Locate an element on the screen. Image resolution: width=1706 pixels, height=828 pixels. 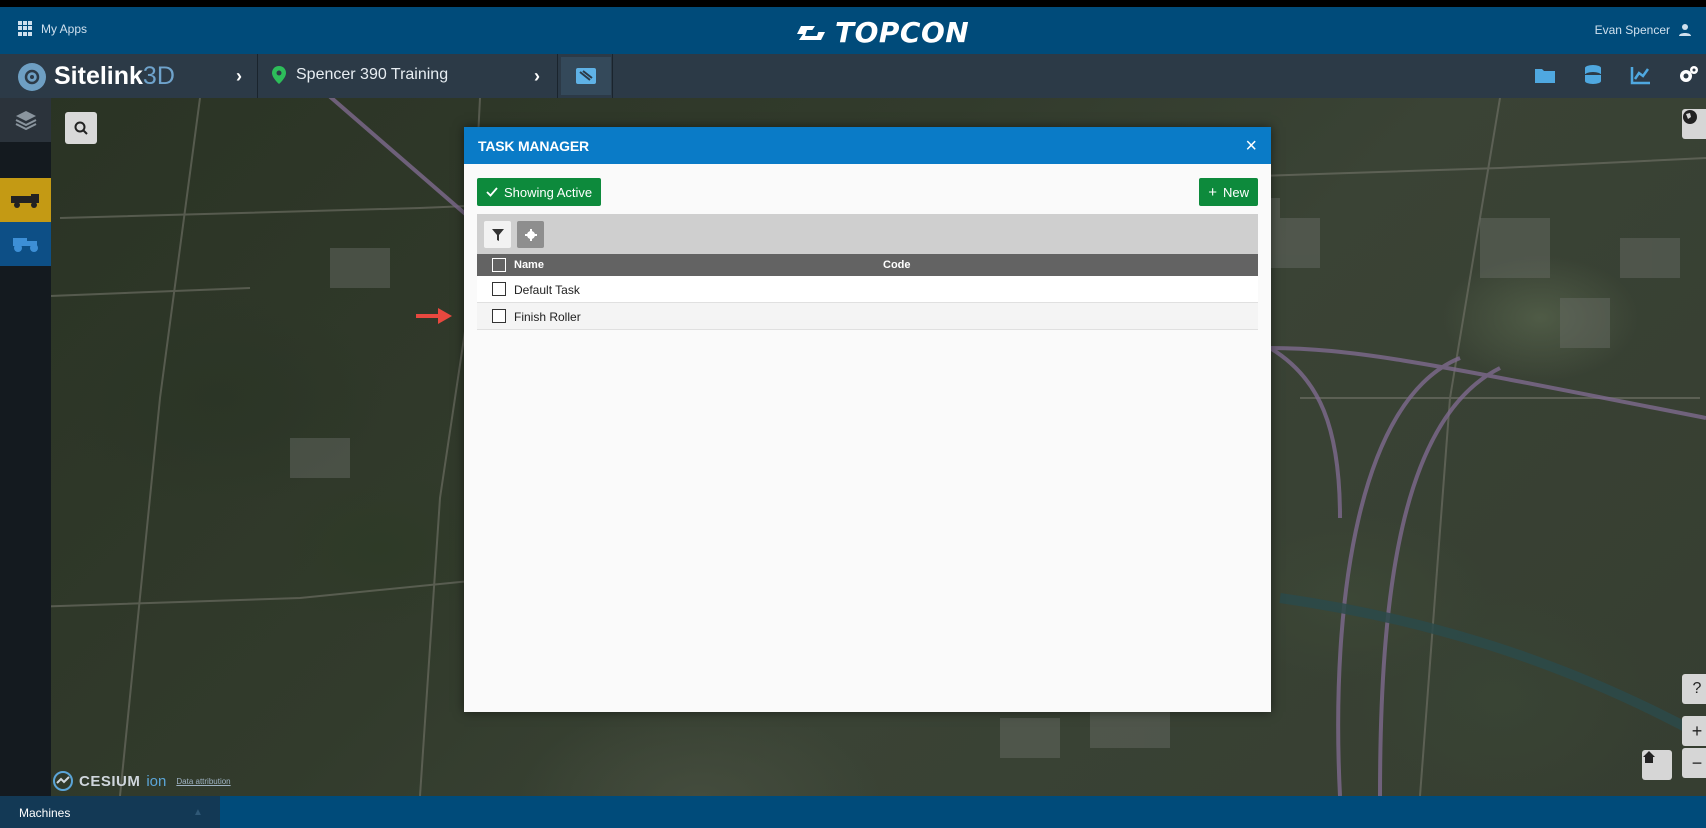
grid-settings-button is located at coordinates (530, 234).